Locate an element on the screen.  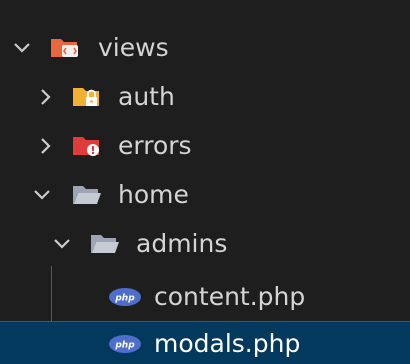
tree-item-admins: admins is located at coordinates (205, 244).